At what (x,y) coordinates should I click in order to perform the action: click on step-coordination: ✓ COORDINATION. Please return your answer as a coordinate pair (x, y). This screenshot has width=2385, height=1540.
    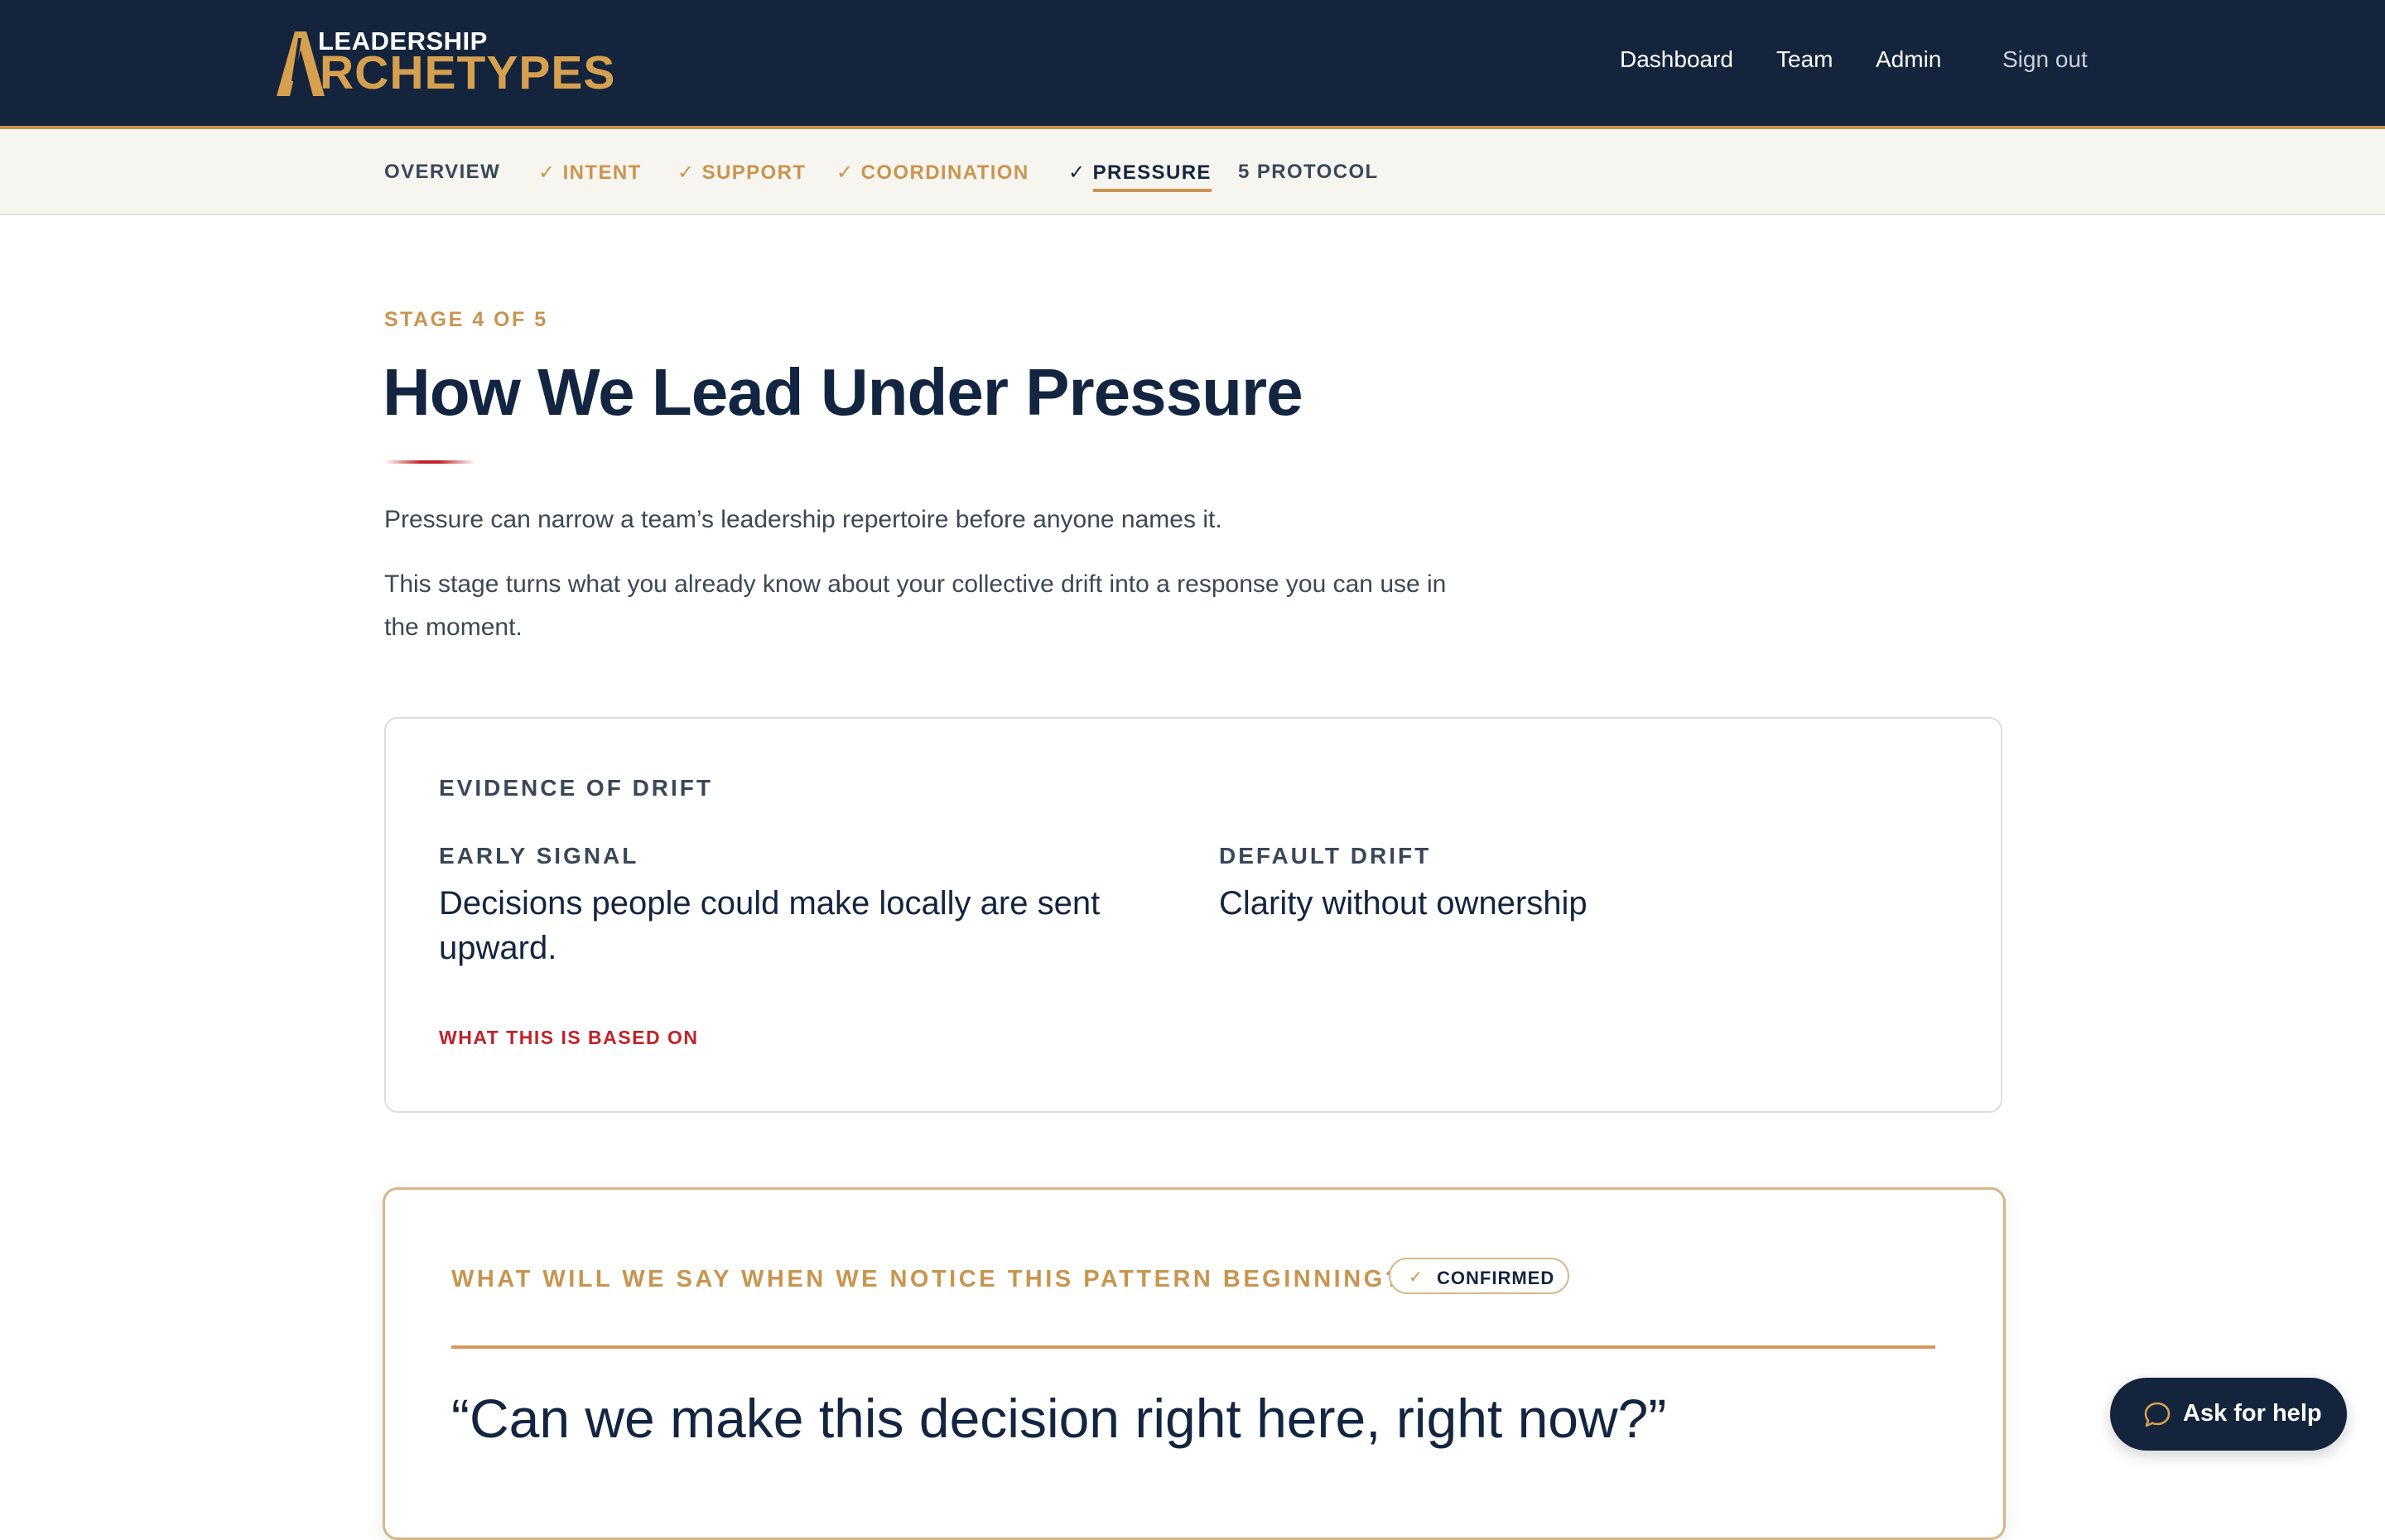
    Looking at the image, I should click on (932, 173).